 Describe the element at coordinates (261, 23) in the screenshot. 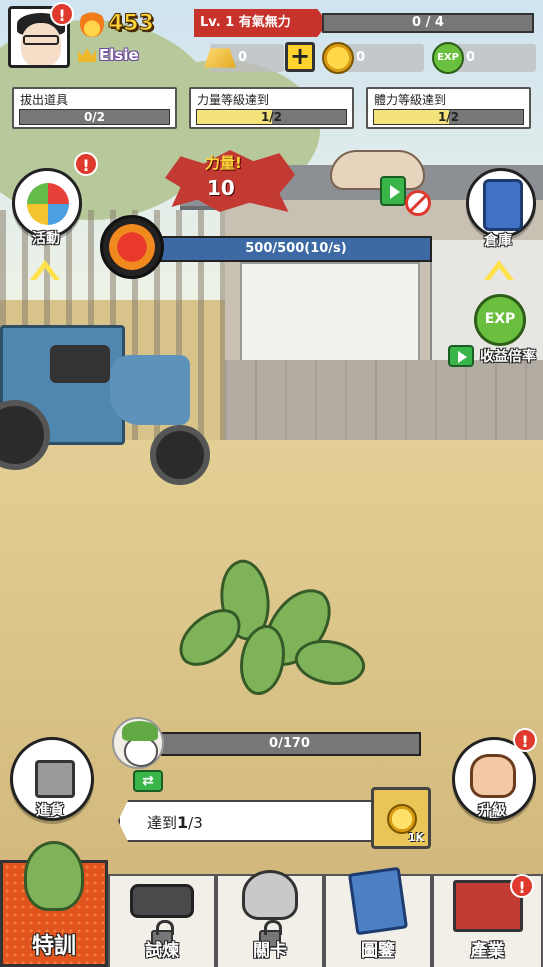

I see `level-ribbon: Lv. 1 有氣無力` at that location.